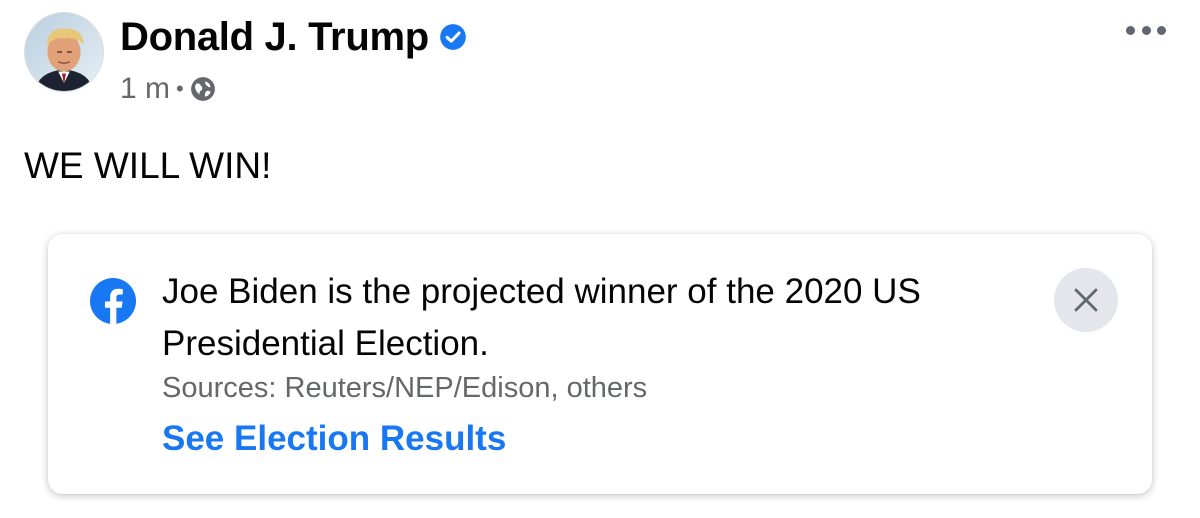  I want to click on post-meta: 1 m •, so click(168, 89).